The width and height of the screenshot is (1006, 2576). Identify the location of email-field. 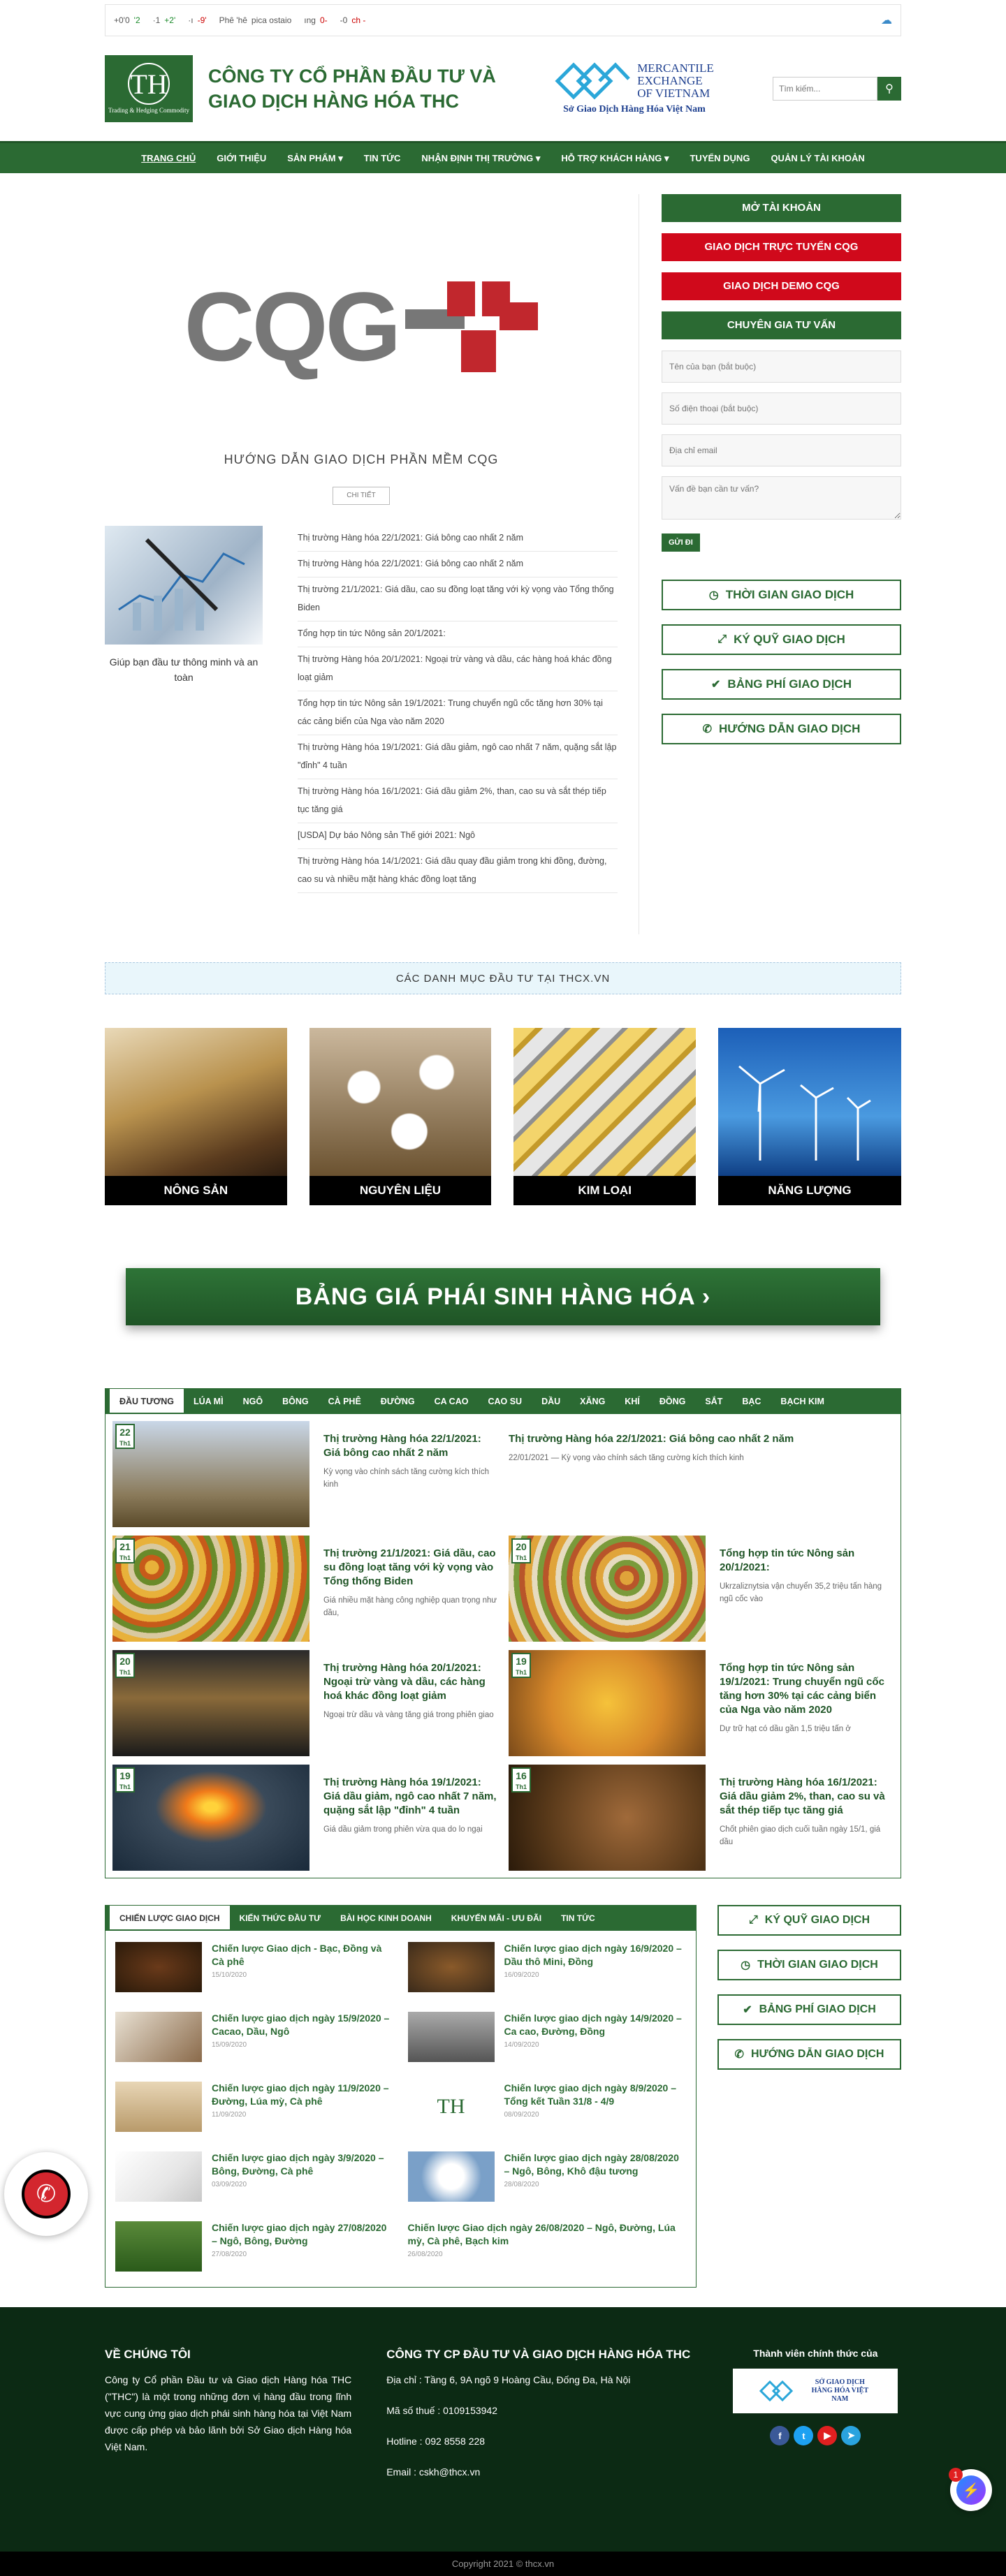
(781, 450).